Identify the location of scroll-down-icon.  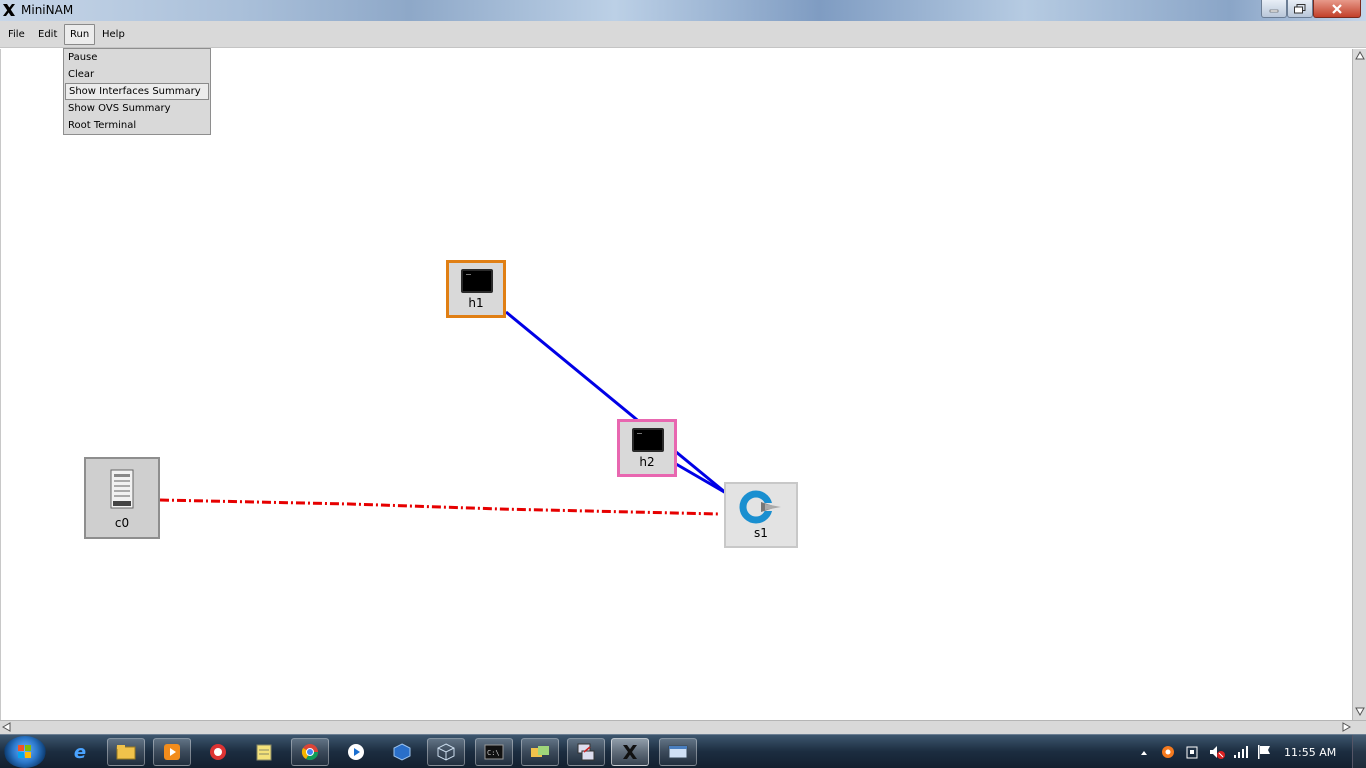
(1360, 711).